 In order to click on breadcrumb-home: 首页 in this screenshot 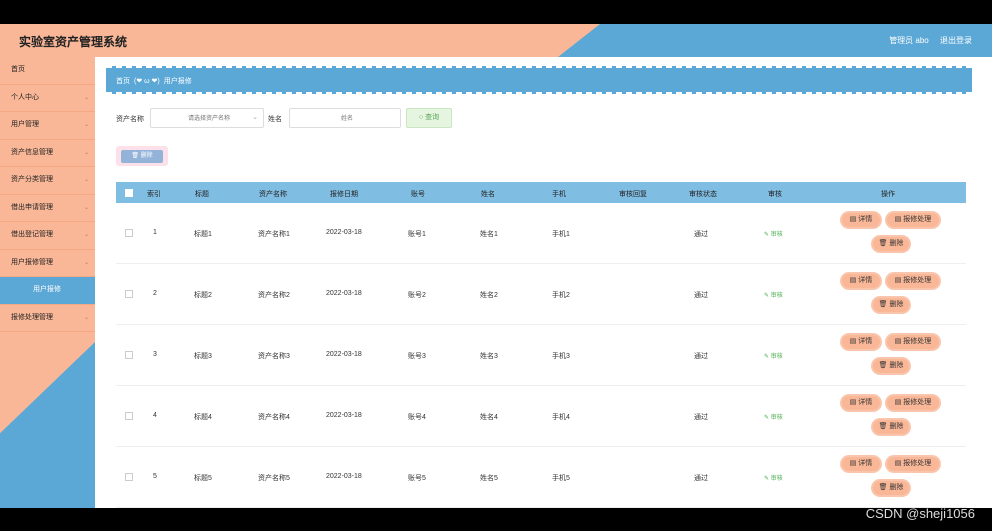, I will do `click(123, 81)`.